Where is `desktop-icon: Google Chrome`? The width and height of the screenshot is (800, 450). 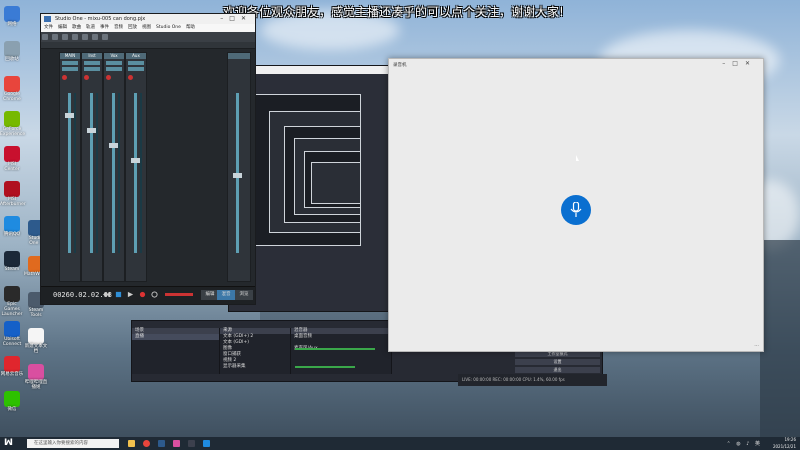
desktop-icon: Google Chrome is located at coordinates (12, 89).